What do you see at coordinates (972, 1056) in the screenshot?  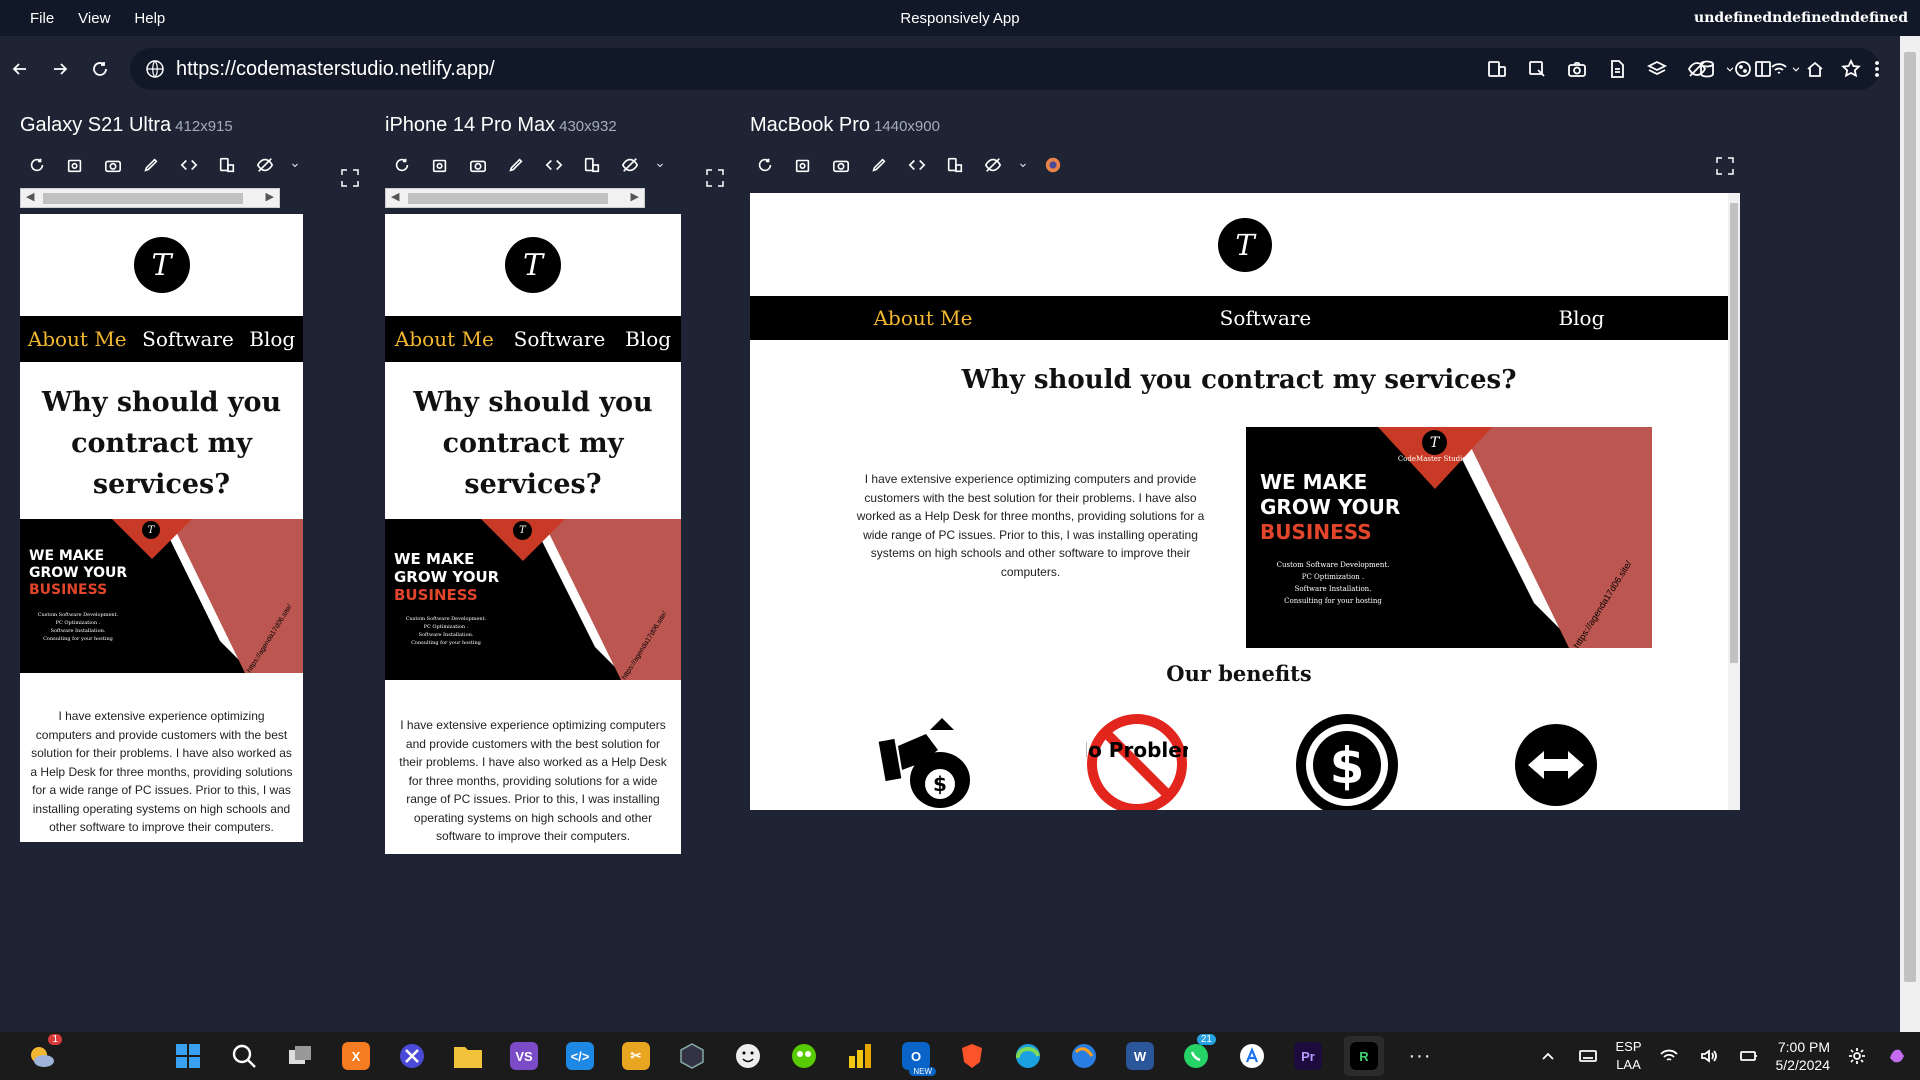 I see `brave-icon` at bounding box center [972, 1056].